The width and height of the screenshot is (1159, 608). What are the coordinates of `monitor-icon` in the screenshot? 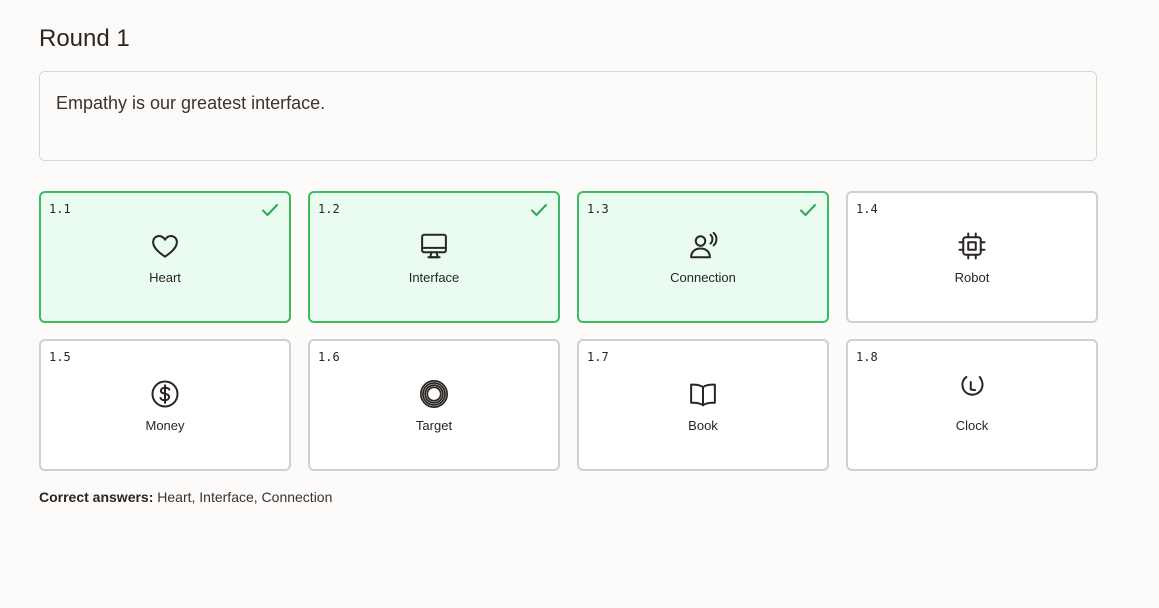 It's located at (434, 246).